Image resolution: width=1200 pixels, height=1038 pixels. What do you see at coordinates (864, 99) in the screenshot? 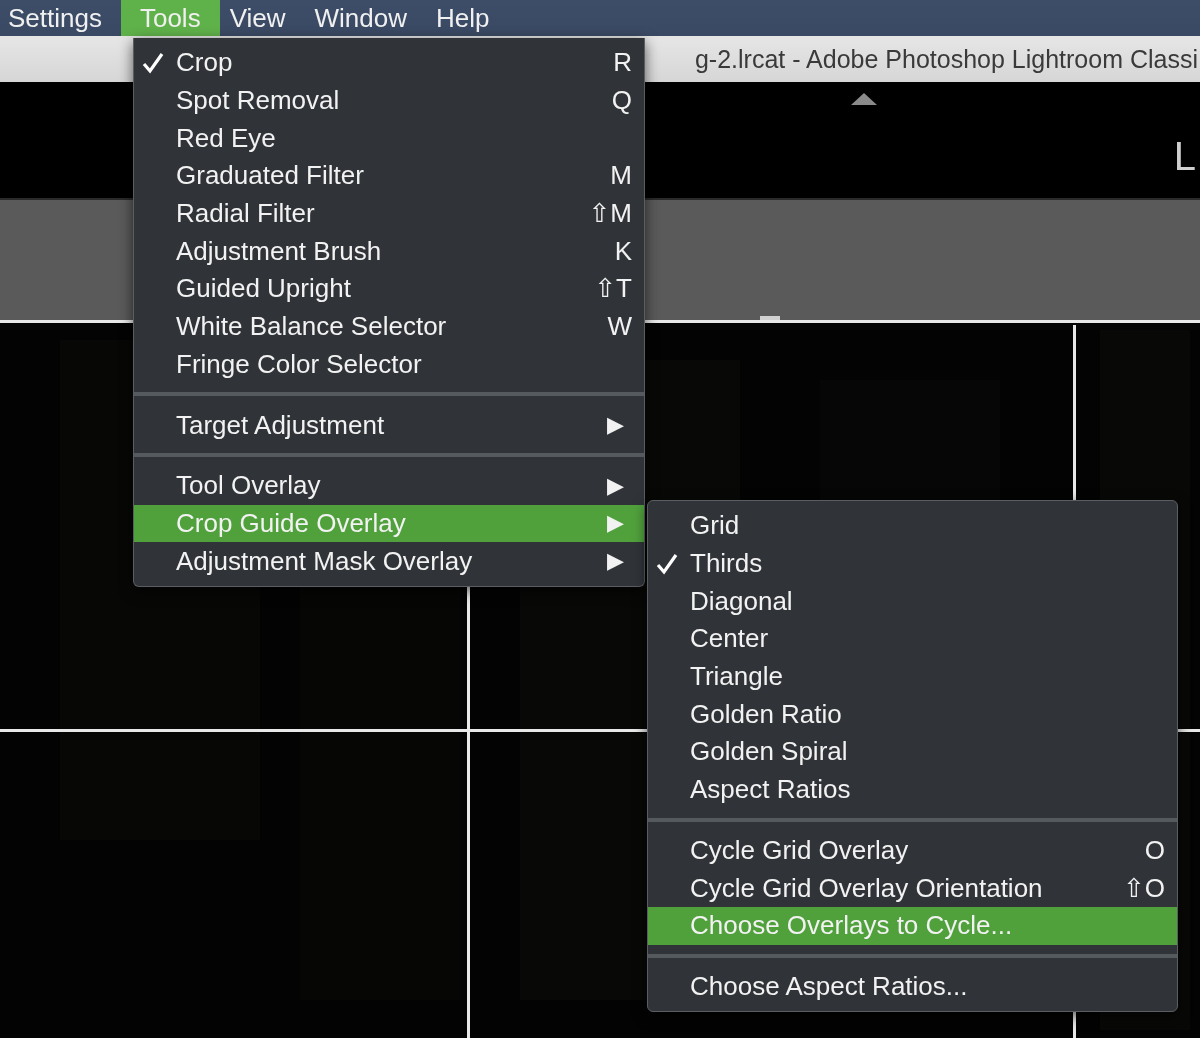
I see `collapse-triangle-icon` at bounding box center [864, 99].